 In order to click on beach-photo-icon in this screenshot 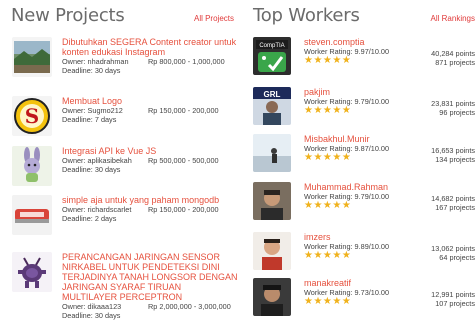, I will do `click(272, 153)`.